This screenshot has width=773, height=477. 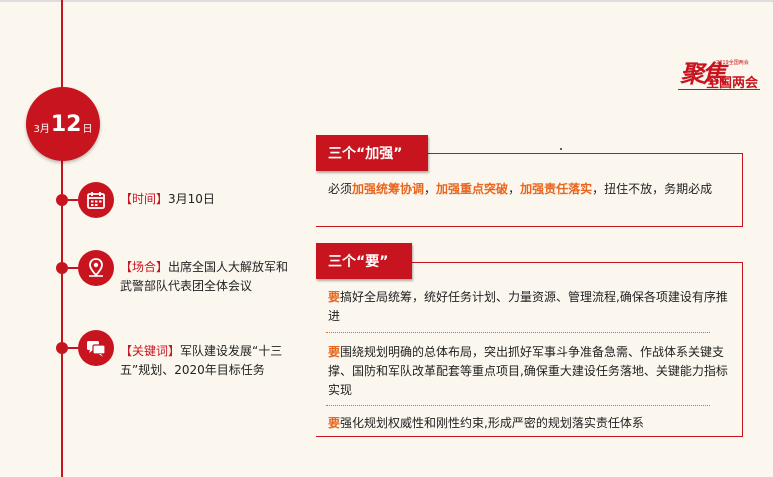 What do you see at coordinates (144, 199) in the screenshot?
I see `time-label: 【时间】` at bounding box center [144, 199].